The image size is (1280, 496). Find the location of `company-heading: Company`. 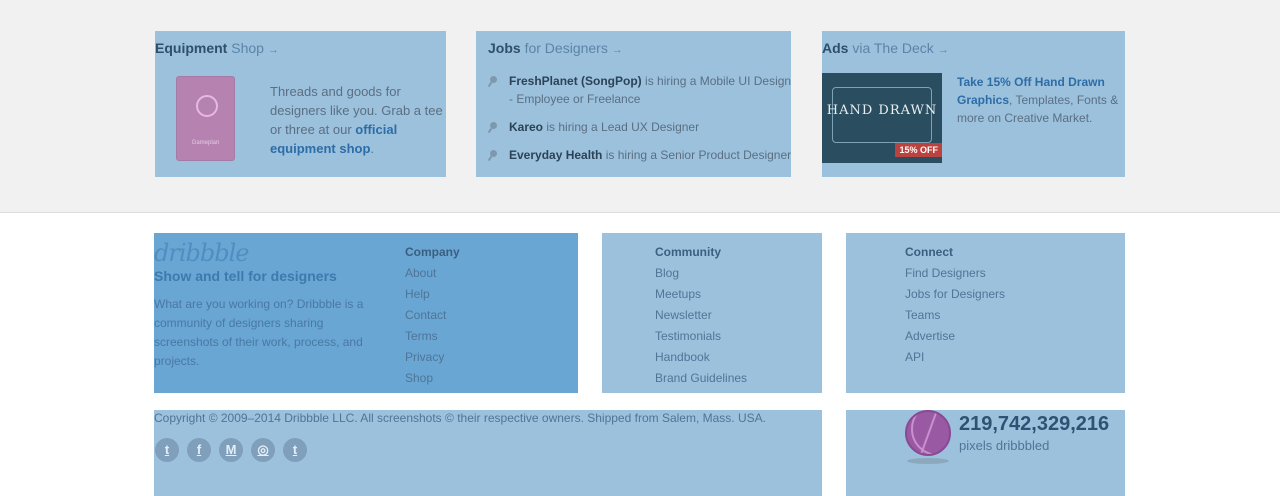

company-heading: Company is located at coordinates (432, 252).